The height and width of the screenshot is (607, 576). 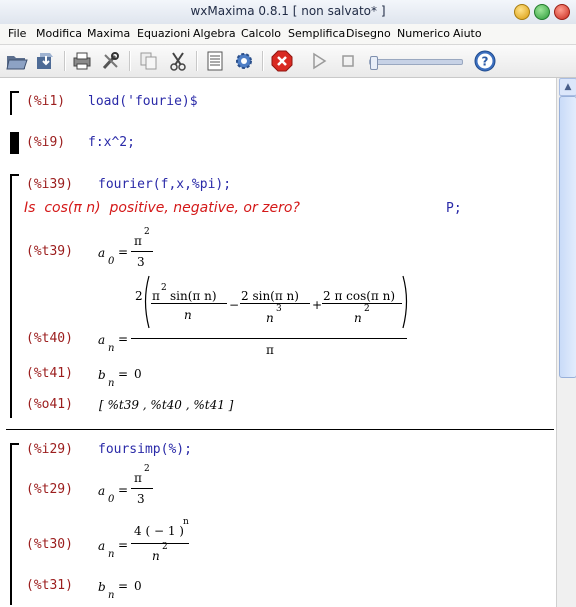 I want to click on interrupt-icon, so click(x=282, y=61).